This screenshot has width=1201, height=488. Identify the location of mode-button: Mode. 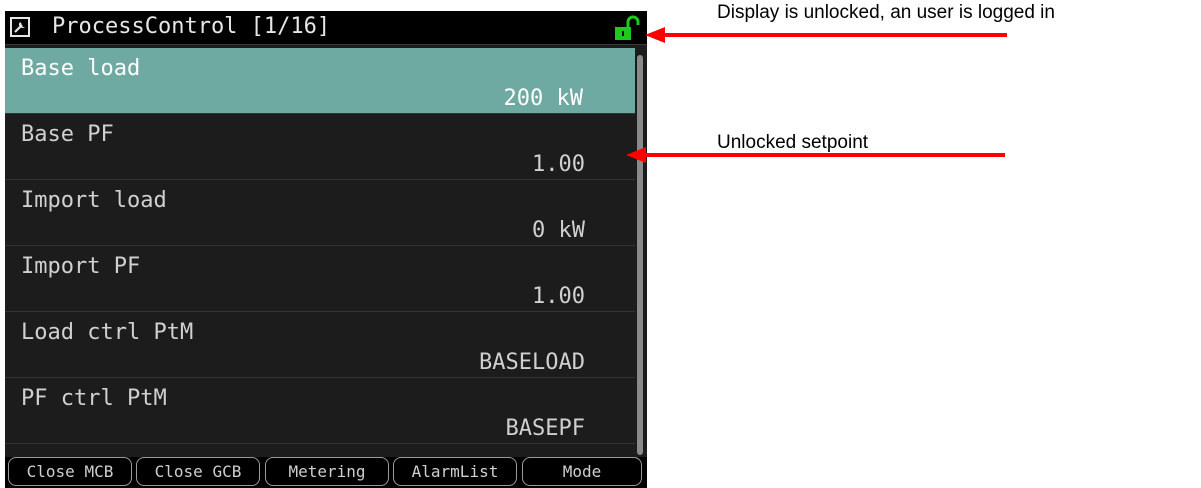
(582, 471).